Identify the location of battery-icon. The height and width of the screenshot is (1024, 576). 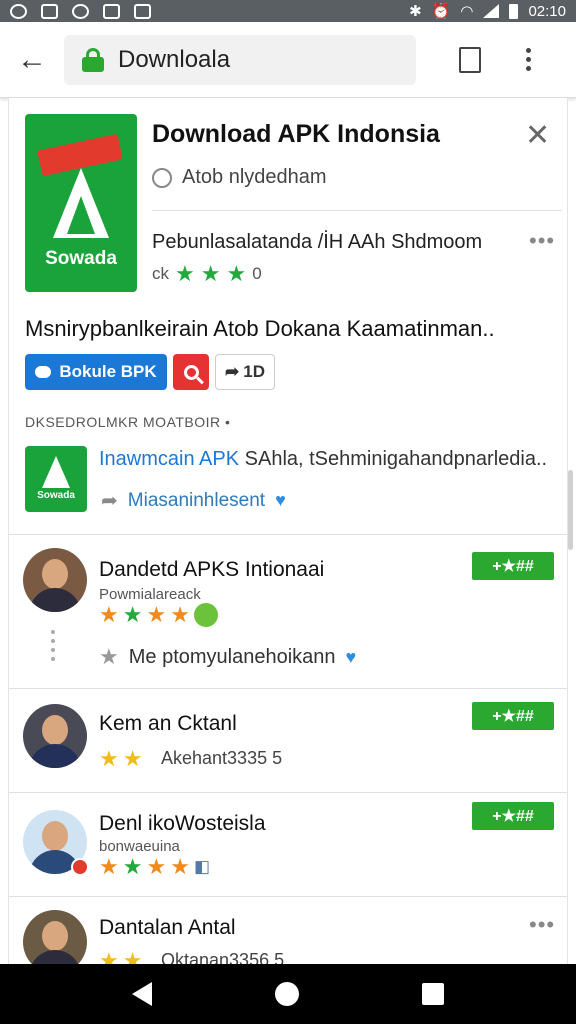
(514, 11).